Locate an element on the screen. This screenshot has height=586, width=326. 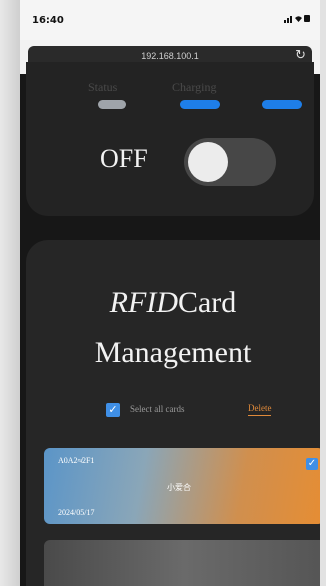
card-date: 2024/05/17 is located at coordinates (76, 512).